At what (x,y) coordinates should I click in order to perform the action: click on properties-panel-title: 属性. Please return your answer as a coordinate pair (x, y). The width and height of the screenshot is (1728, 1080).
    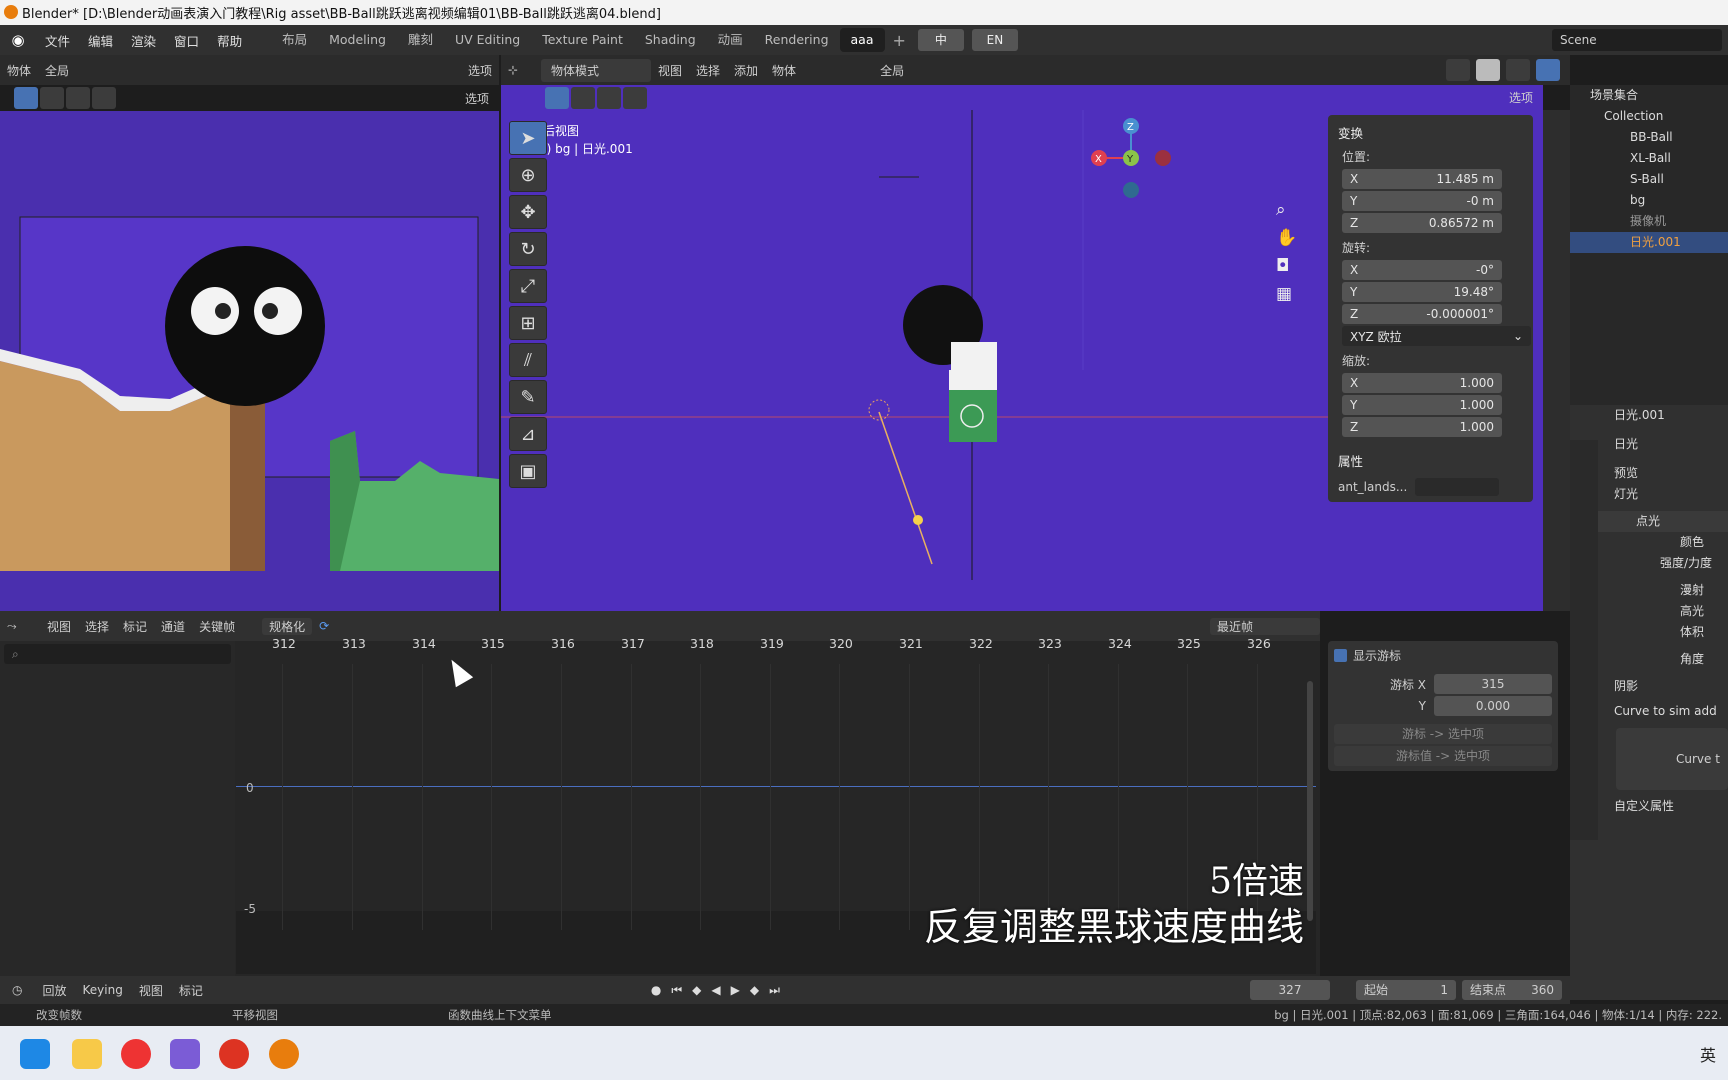
    Looking at the image, I should click on (1432, 460).